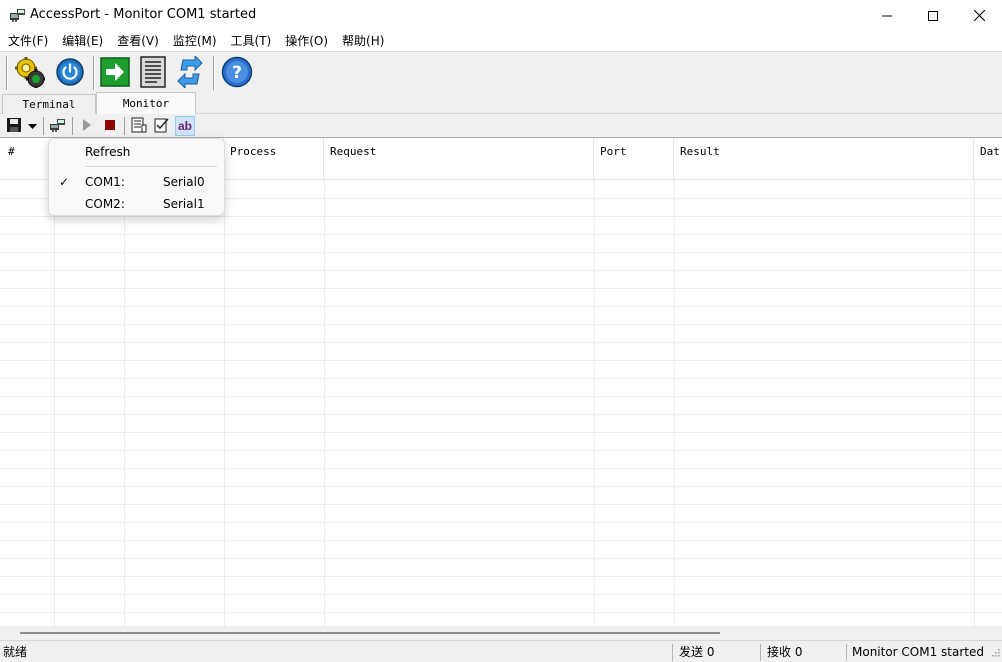 This screenshot has height=662, width=1002. What do you see at coordinates (32, 126) in the screenshot?
I see `save-dropdown-button` at bounding box center [32, 126].